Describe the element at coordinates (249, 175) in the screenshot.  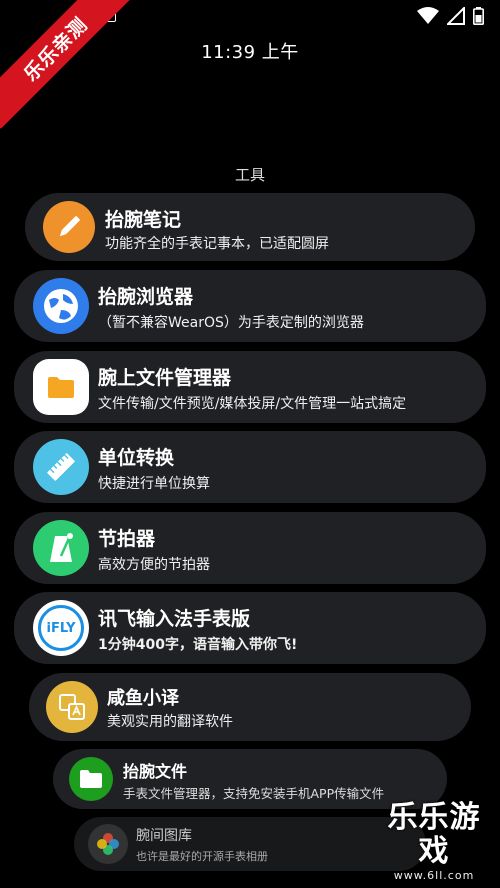
I see `section-title: 工具` at that location.